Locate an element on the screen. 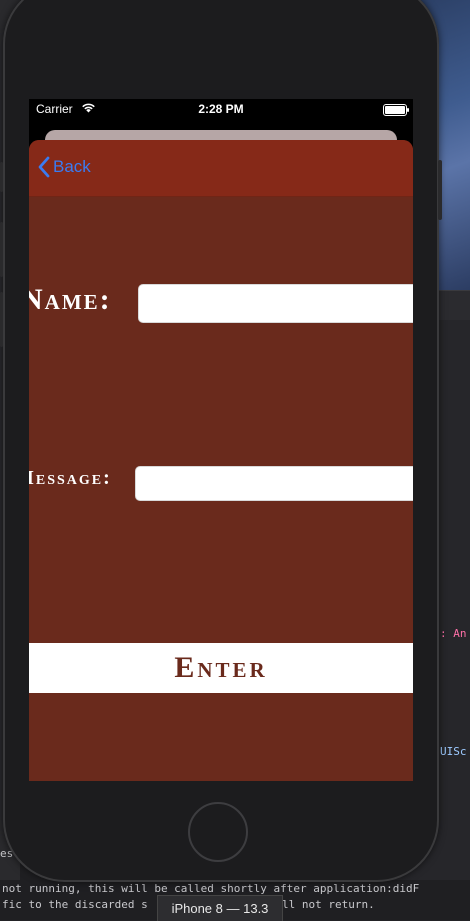  ide-code-uisc: UISc is located at coordinates (453, 751).